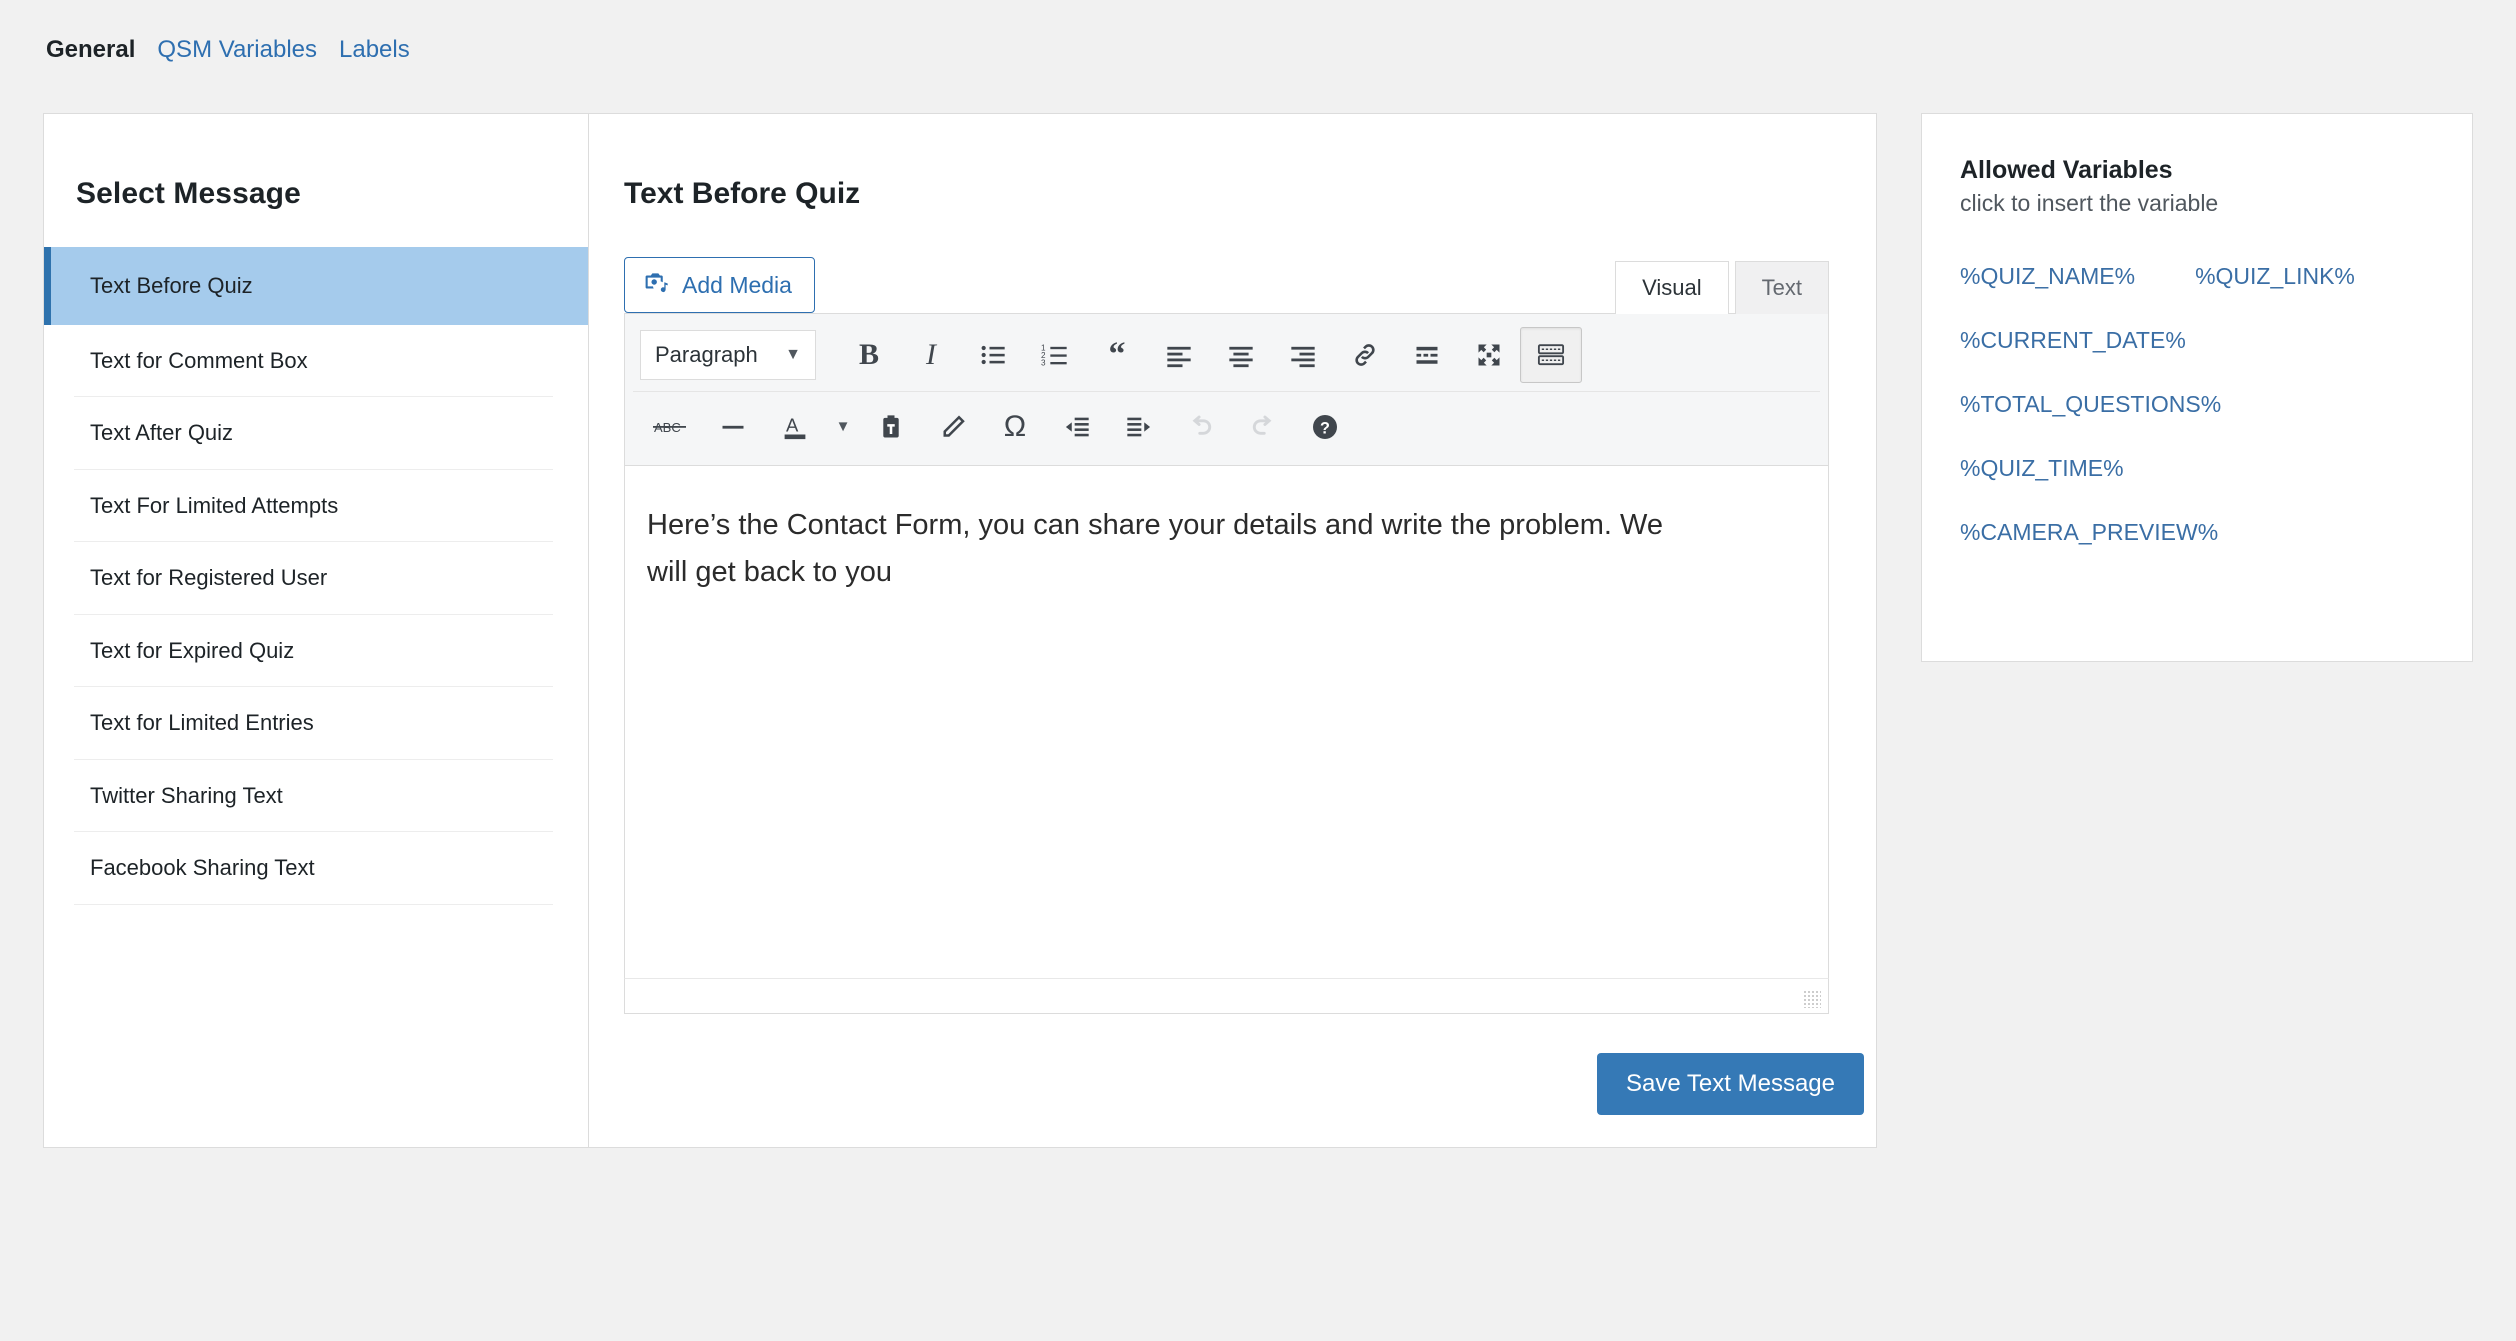  What do you see at coordinates (202, 867) in the screenshot?
I see `list-item-label: Facebook Sharing Text` at bounding box center [202, 867].